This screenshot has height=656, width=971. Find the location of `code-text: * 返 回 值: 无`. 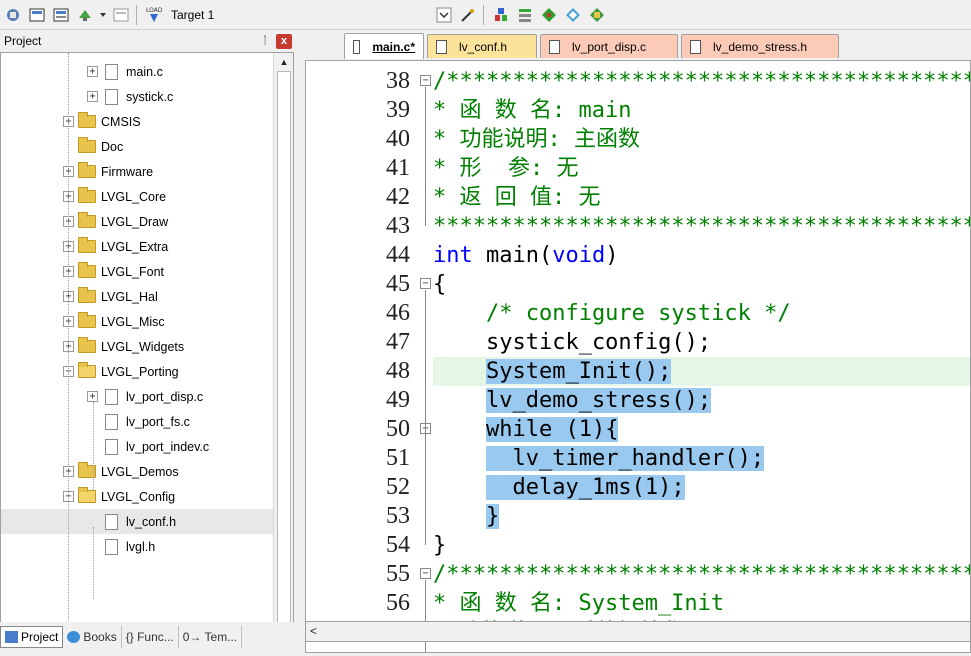

code-text: * 返 回 值: 无 is located at coordinates (516, 197).